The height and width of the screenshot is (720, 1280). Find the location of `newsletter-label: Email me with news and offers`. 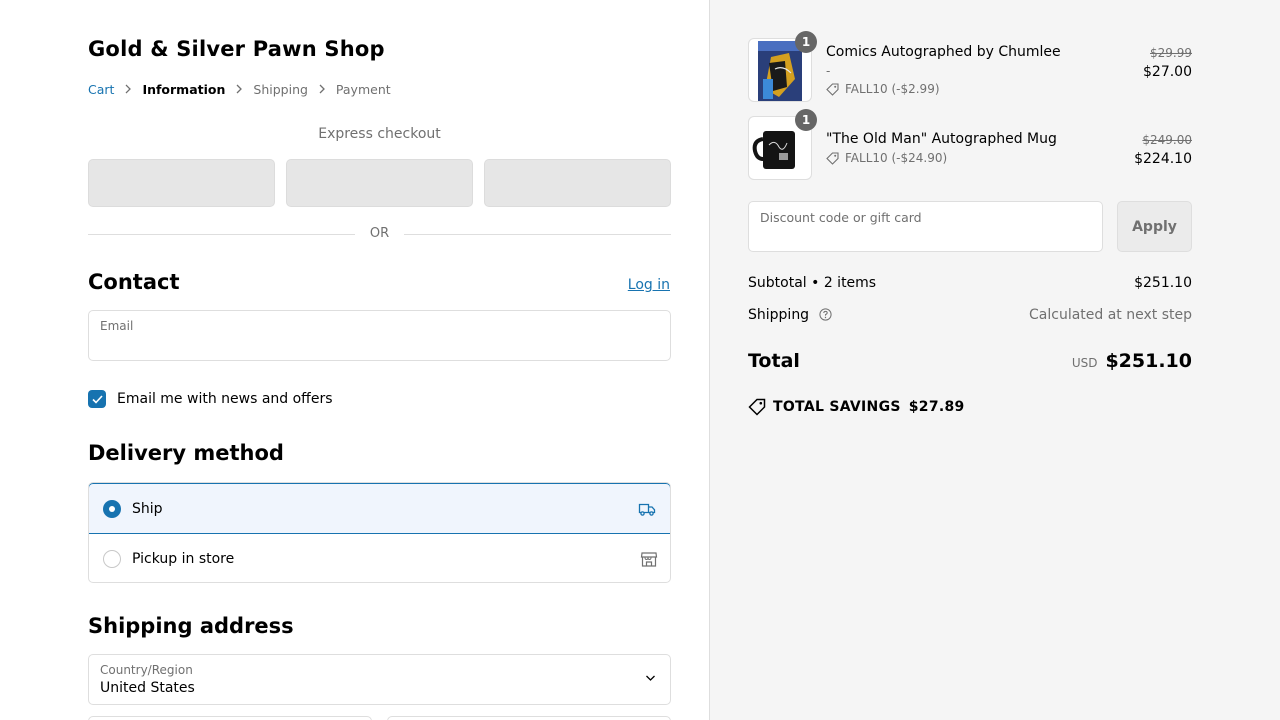

newsletter-label: Email me with news and offers is located at coordinates (225, 399).